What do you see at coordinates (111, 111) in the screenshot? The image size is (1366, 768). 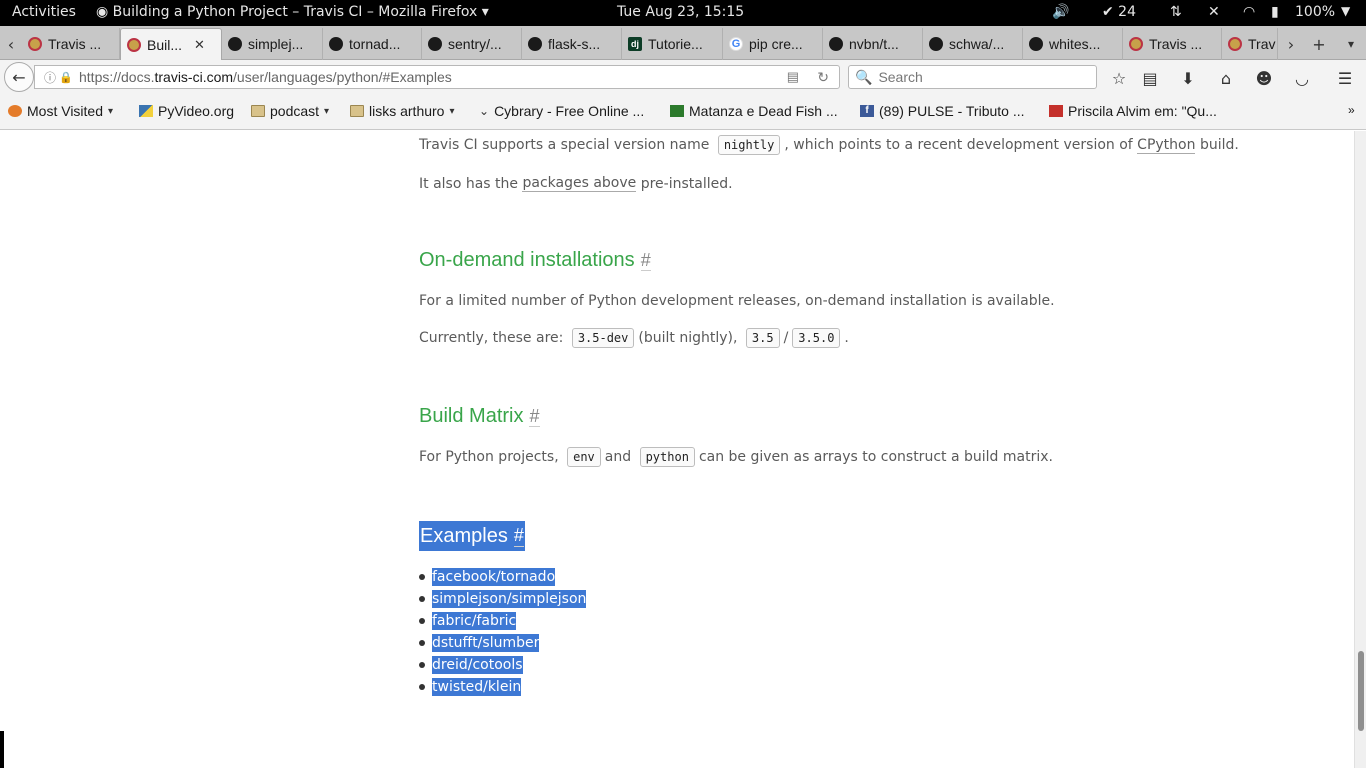 I see `chevron-down-icon: ▾` at bounding box center [111, 111].